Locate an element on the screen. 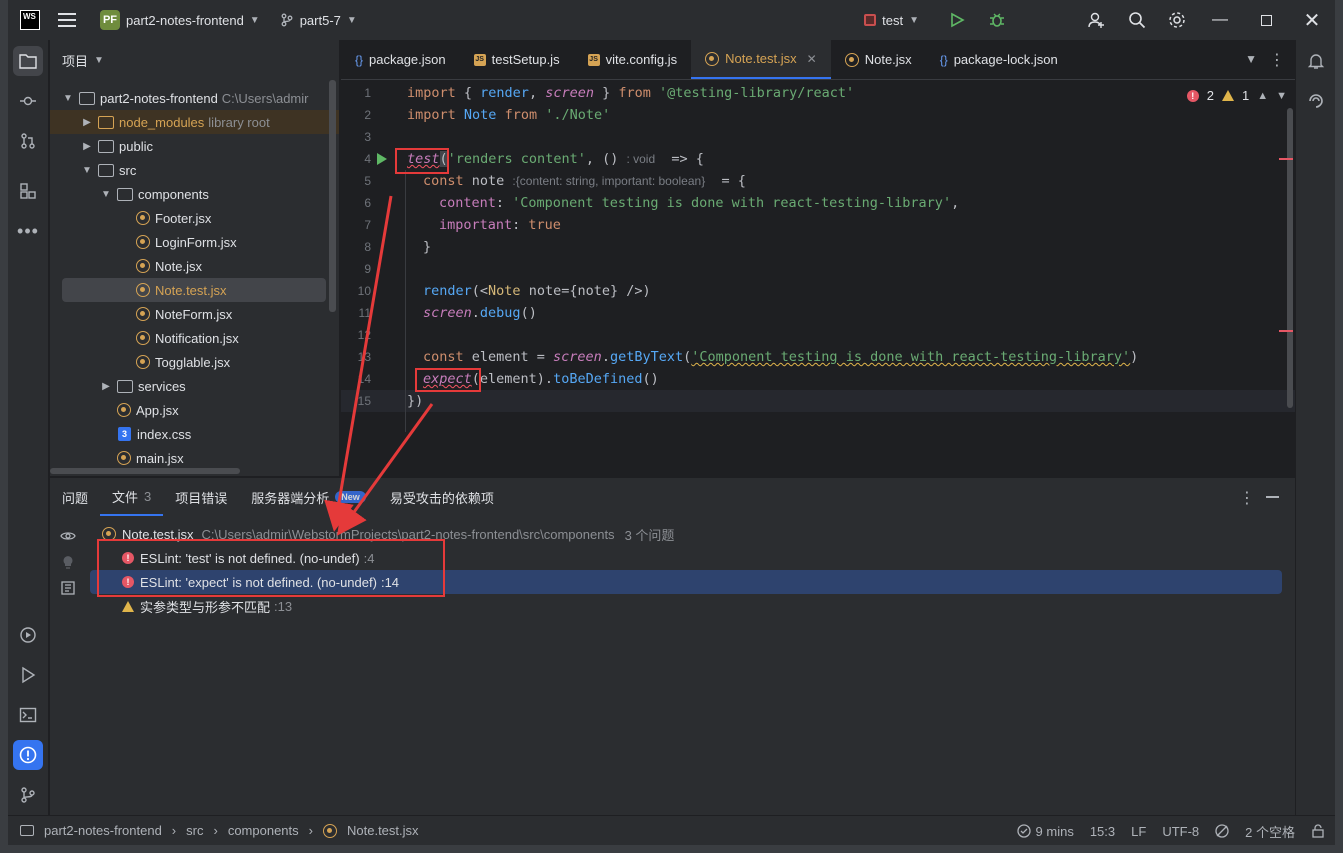  tab-server-analysis: 服务器端分析 New is located at coordinates (308, 497).